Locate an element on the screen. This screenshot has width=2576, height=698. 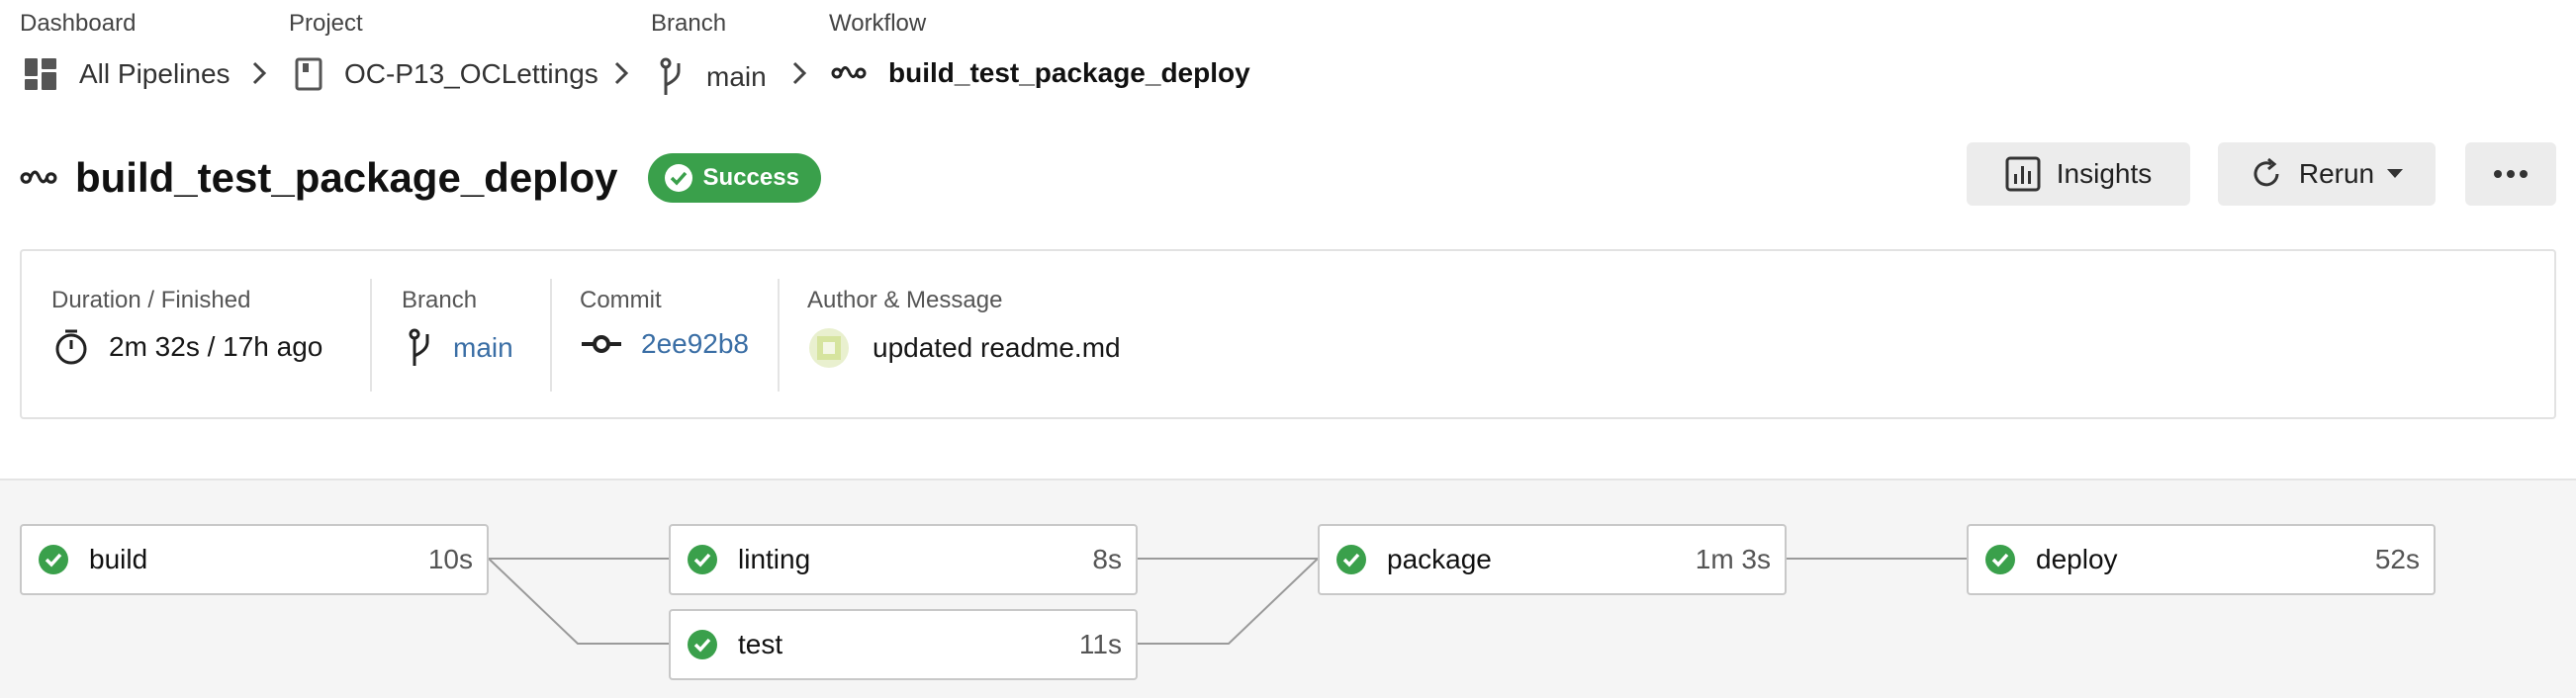
dashboard-icon is located at coordinates (41, 74).